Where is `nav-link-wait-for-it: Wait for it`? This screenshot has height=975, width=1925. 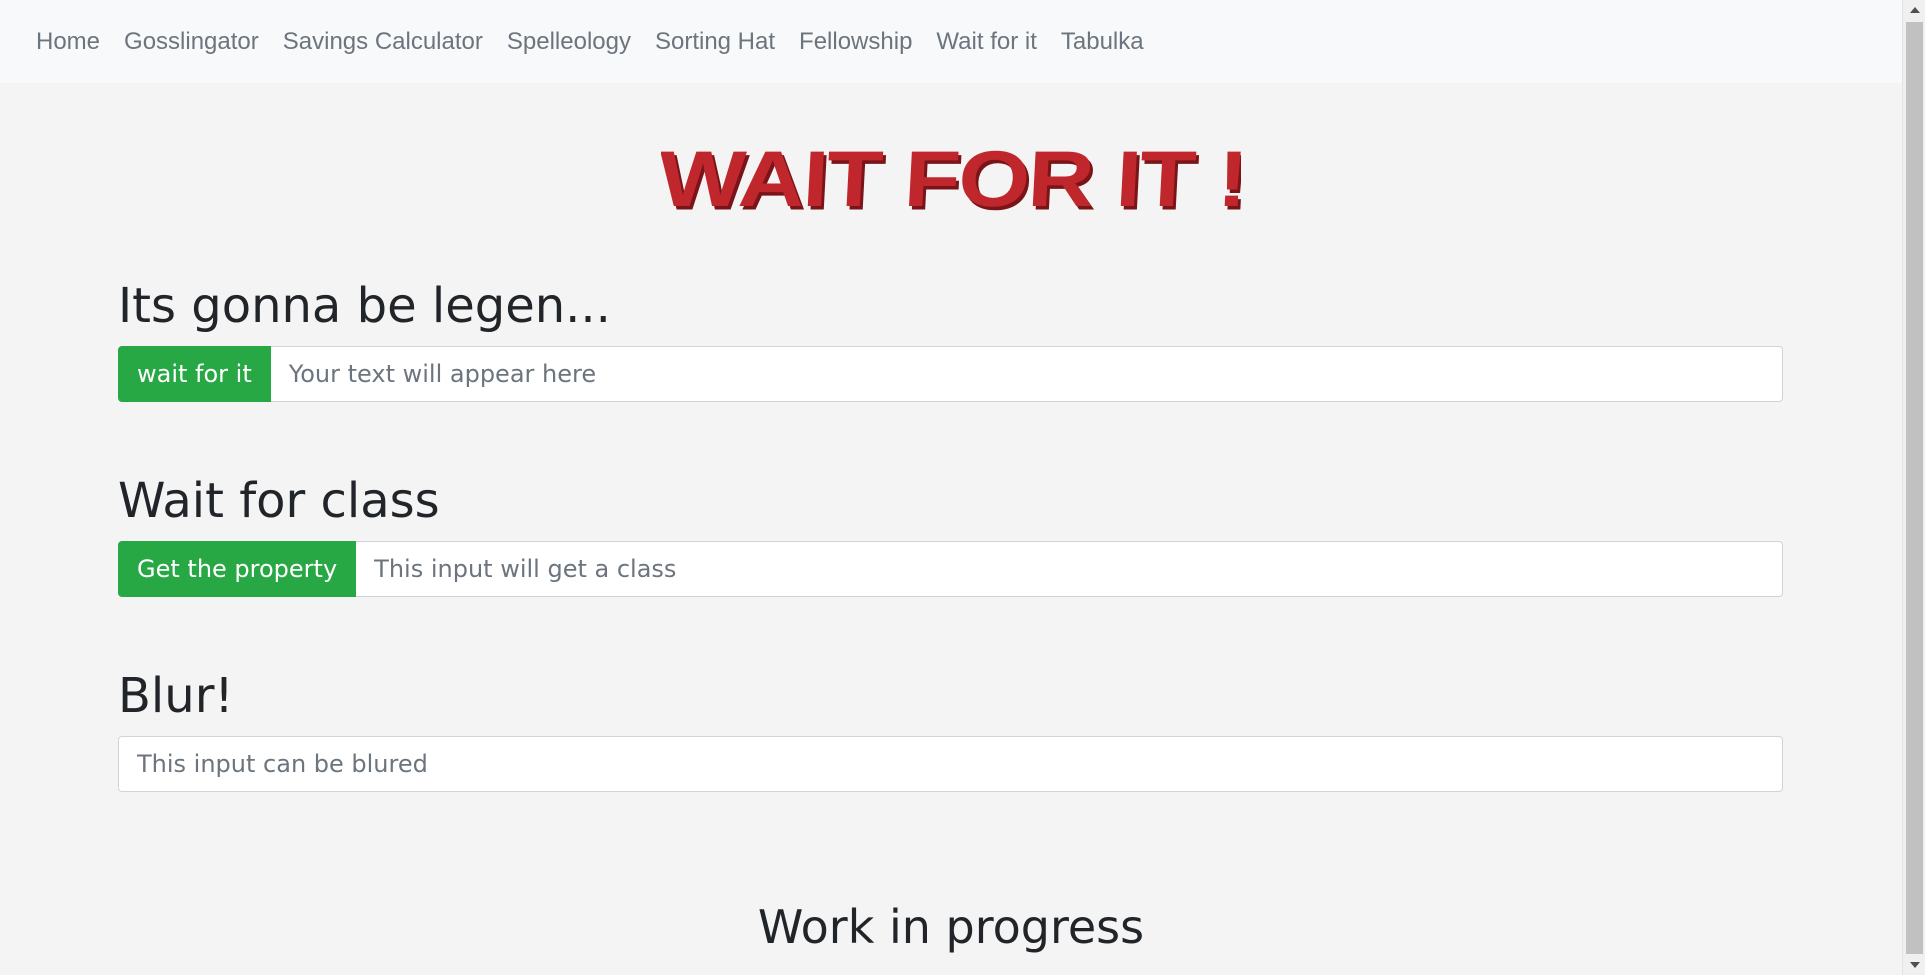 nav-link-wait-for-it: Wait for it is located at coordinates (986, 41).